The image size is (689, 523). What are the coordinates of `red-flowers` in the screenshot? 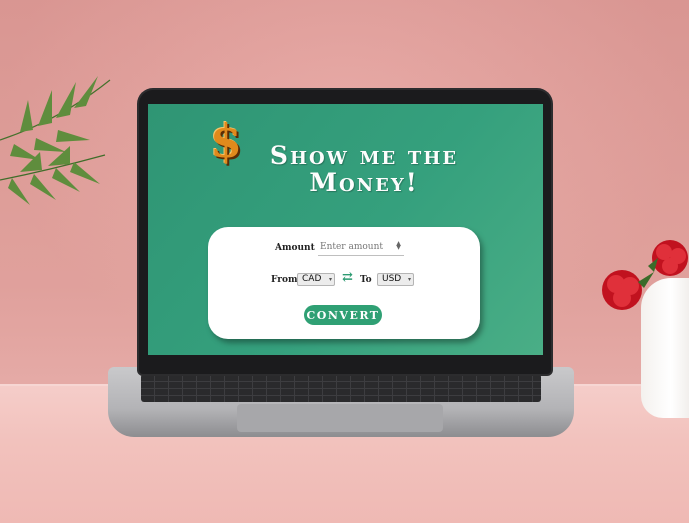 It's located at (645, 275).